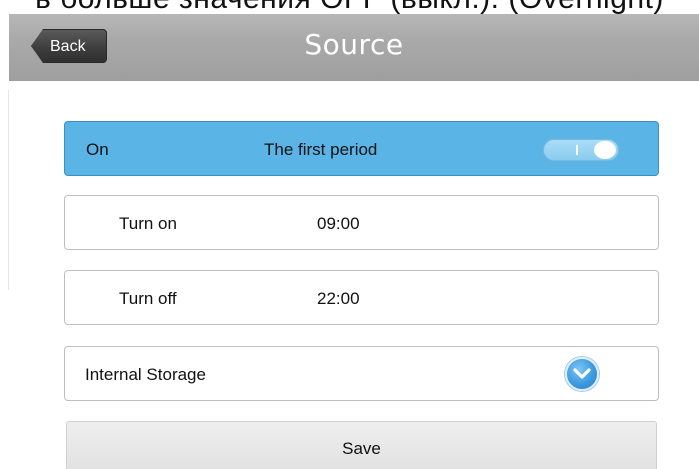  Describe the element at coordinates (361, 222) in the screenshot. I see `turn-on-row: Turn on 09:00` at that location.